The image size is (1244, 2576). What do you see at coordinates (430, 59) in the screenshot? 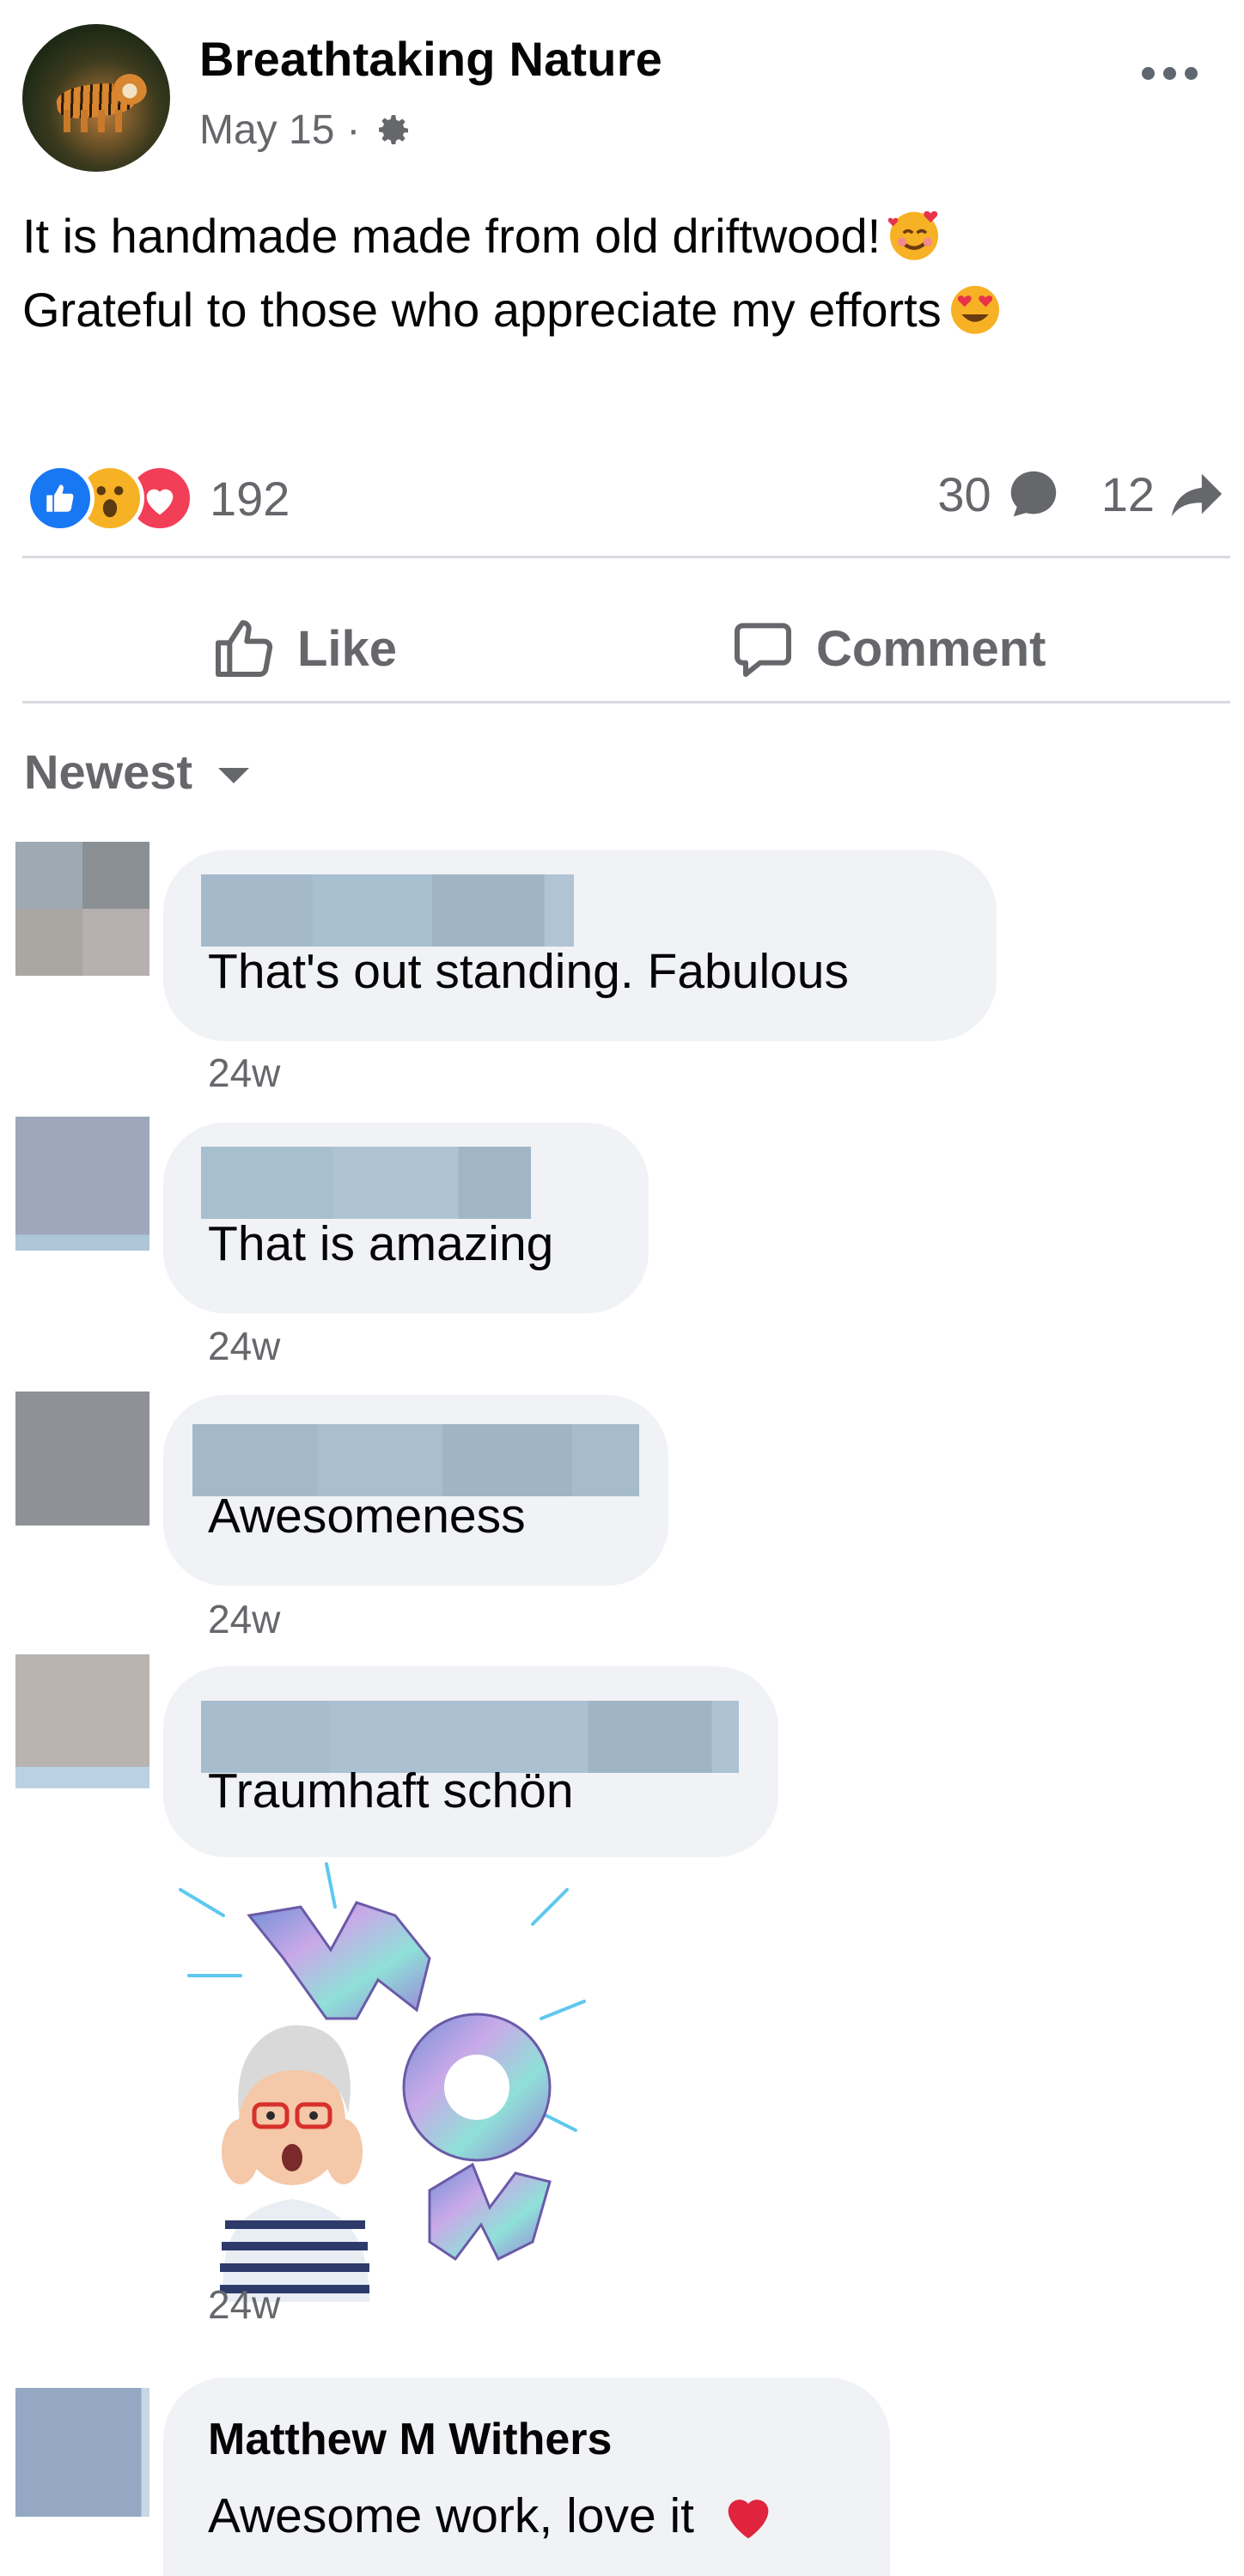
I see `page-name: Breathtaking Nature` at bounding box center [430, 59].